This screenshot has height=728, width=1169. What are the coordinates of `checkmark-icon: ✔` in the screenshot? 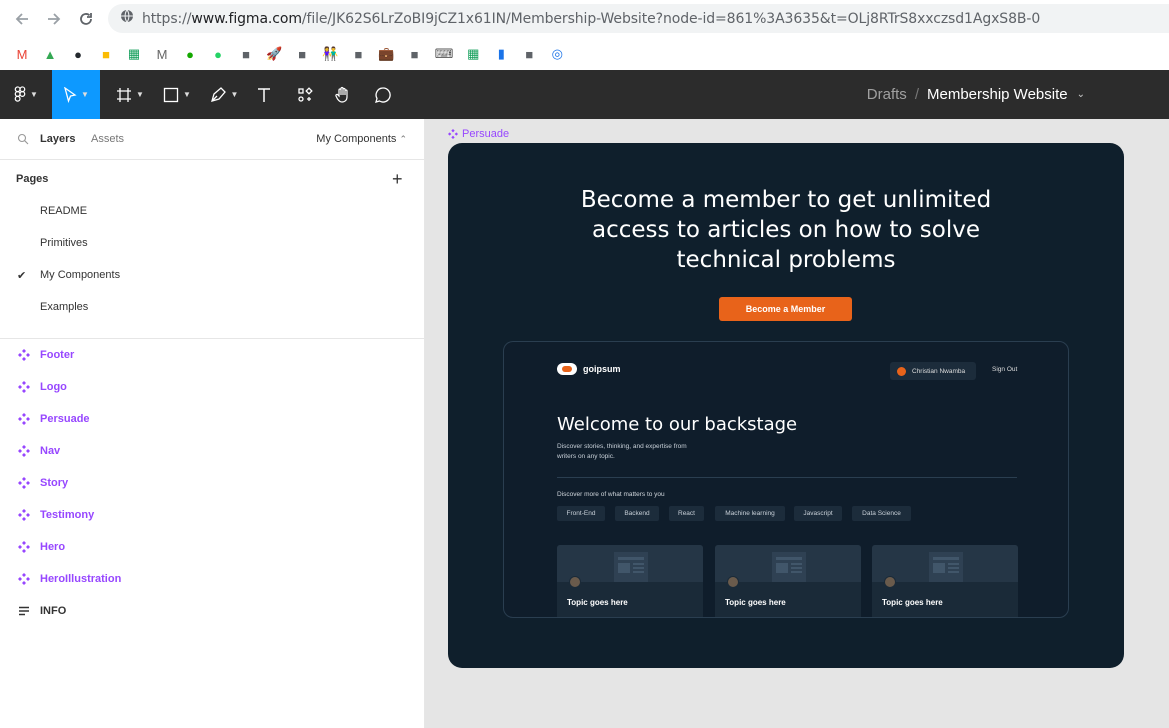 It's located at (22, 276).